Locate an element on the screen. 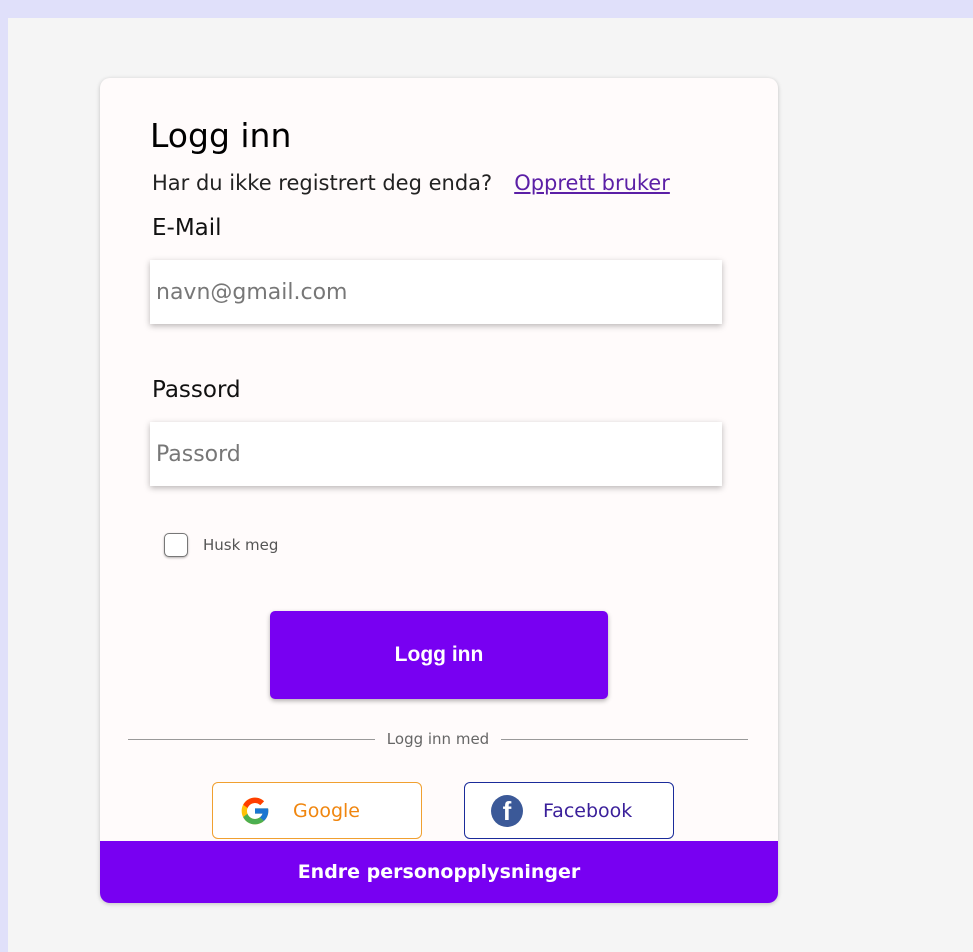 The height and width of the screenshot is (952, 973). divider-text: Logg inn med is located at coordinates (438, 739).